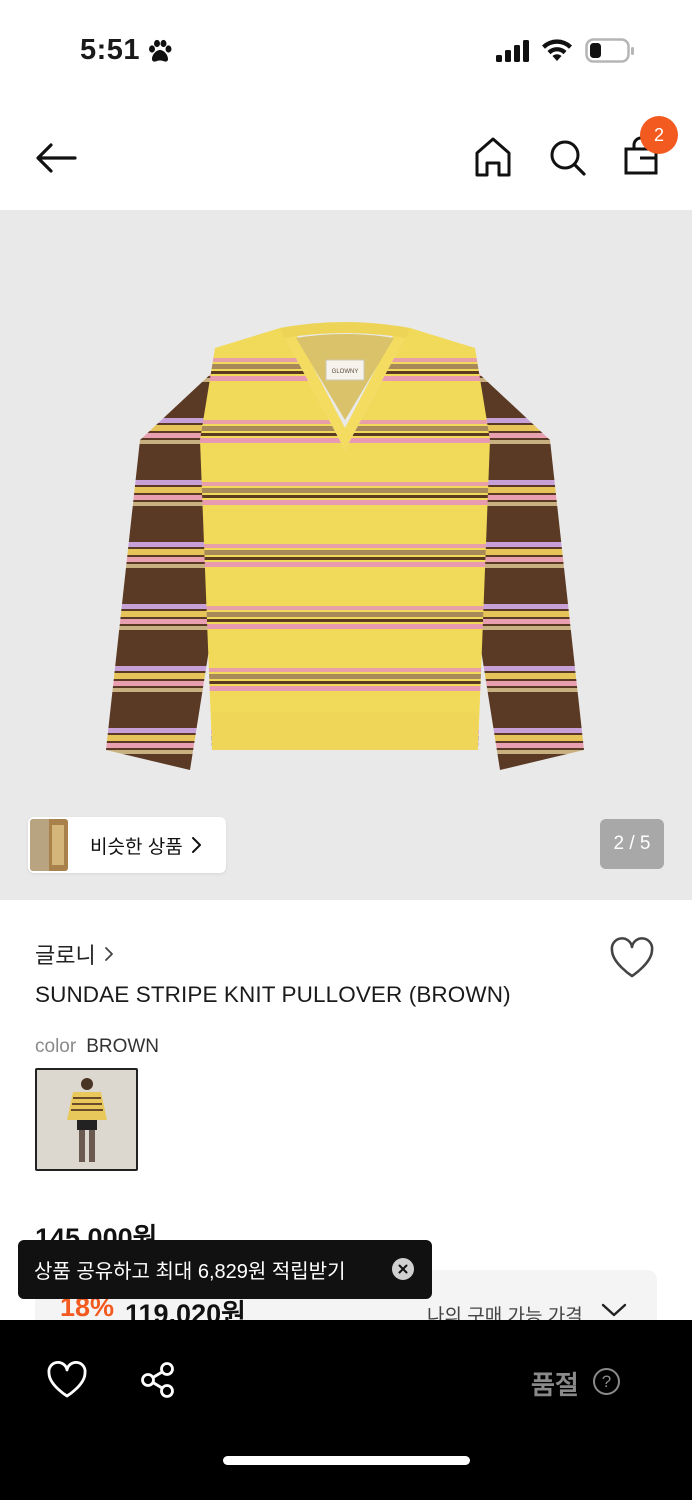  I want to click on sold-out-label: 품절, so click(555, 1385).